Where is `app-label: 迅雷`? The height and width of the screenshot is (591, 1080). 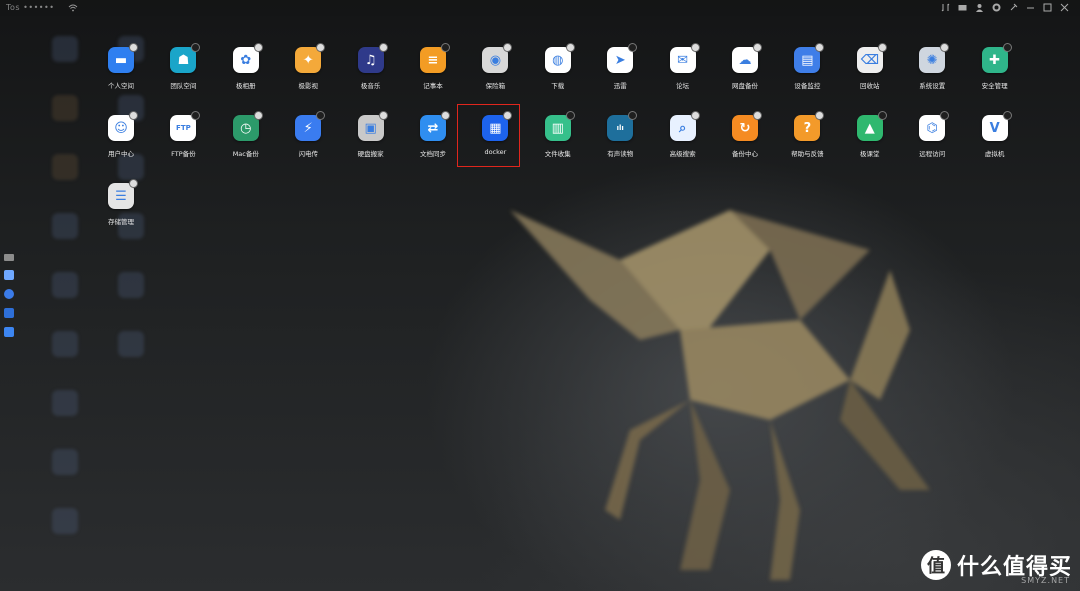
app-label: 迅雷 is located at coordinates (620, 86).